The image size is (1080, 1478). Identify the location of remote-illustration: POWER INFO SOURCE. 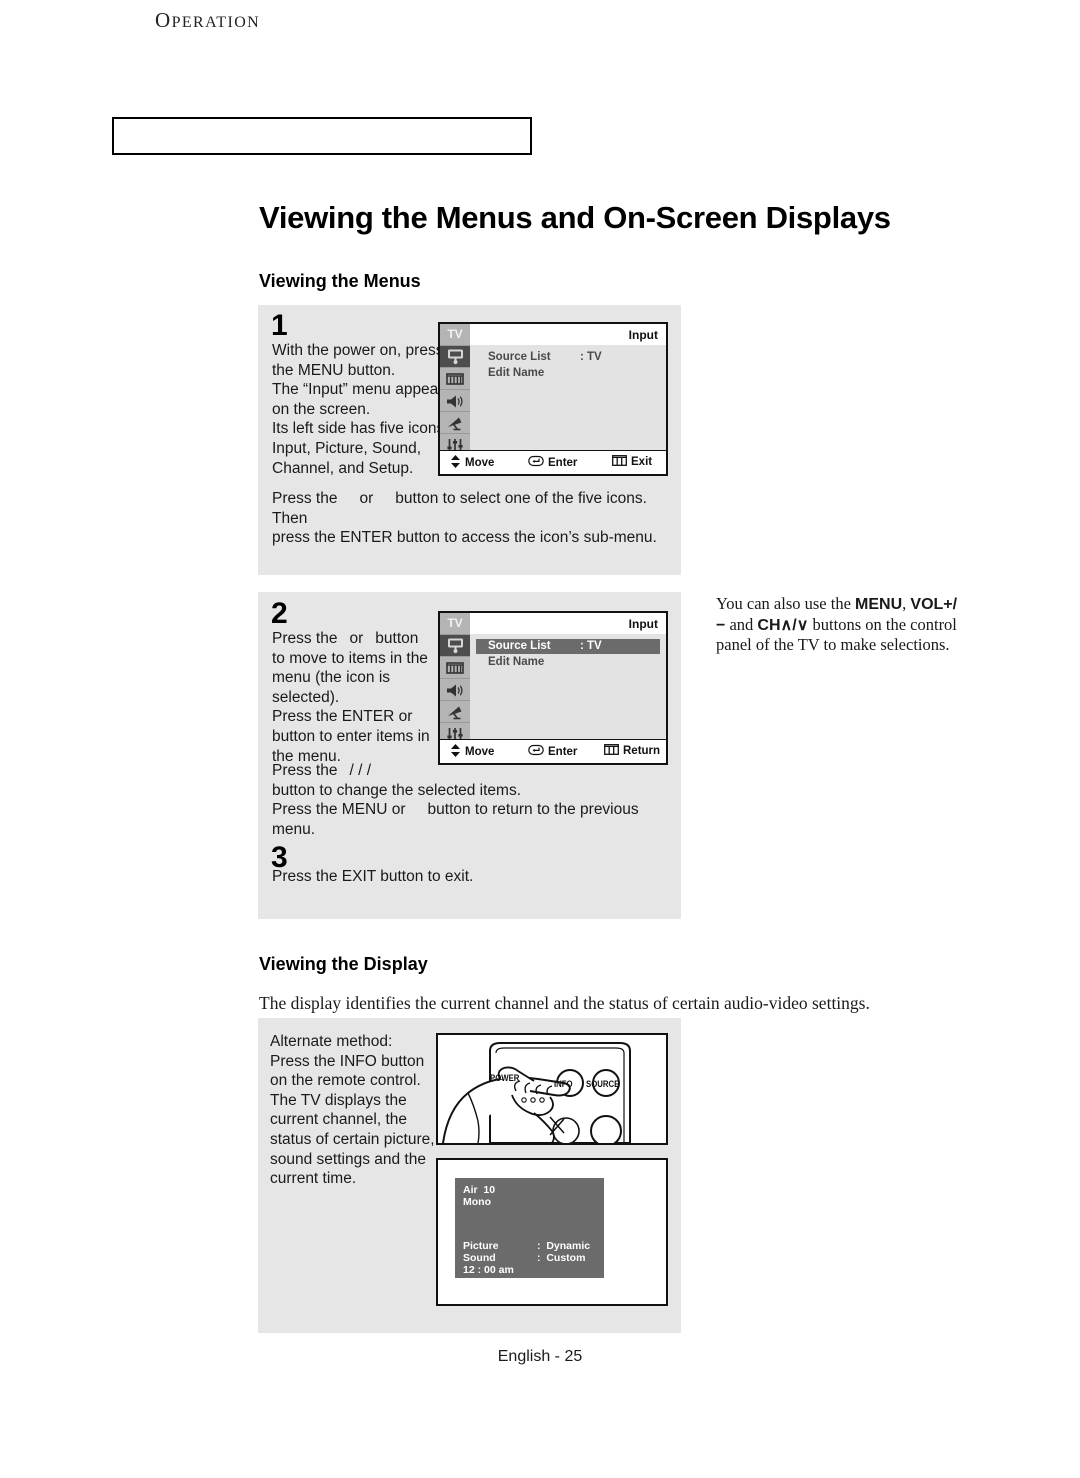
(552, 1090).